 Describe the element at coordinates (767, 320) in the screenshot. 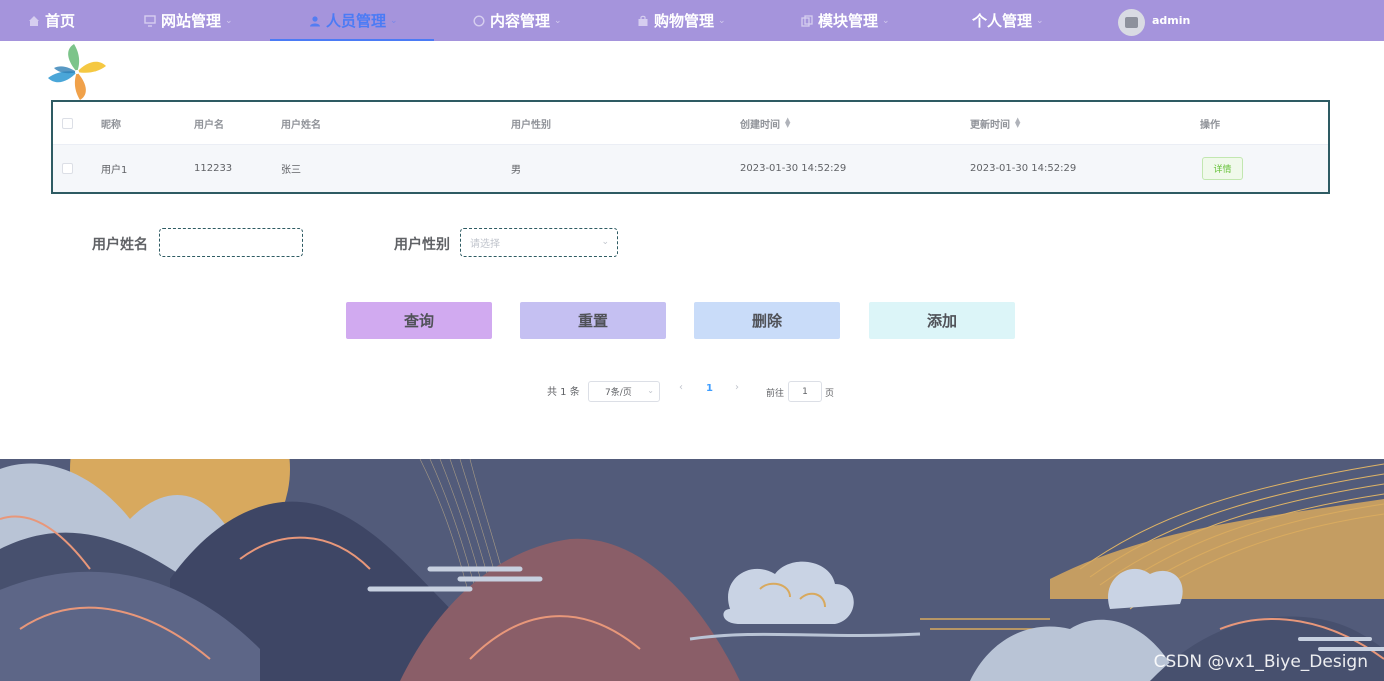

I see `delete-button: 删除` at that location.